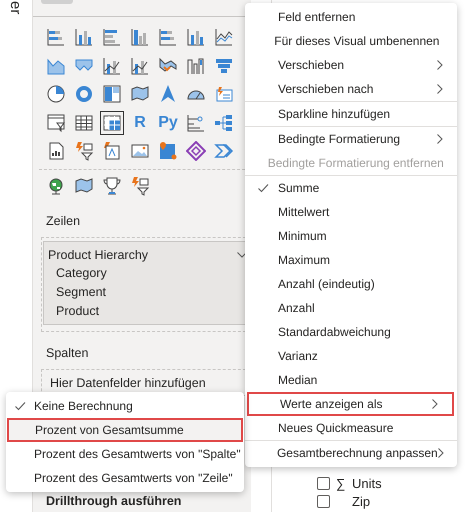 This screenshot has height=512, width=469. What do you see at coordinates (350, 404) in the screenshot?
I see `menu-item: Werte anzeigen als` at bounding box center [350, 404].